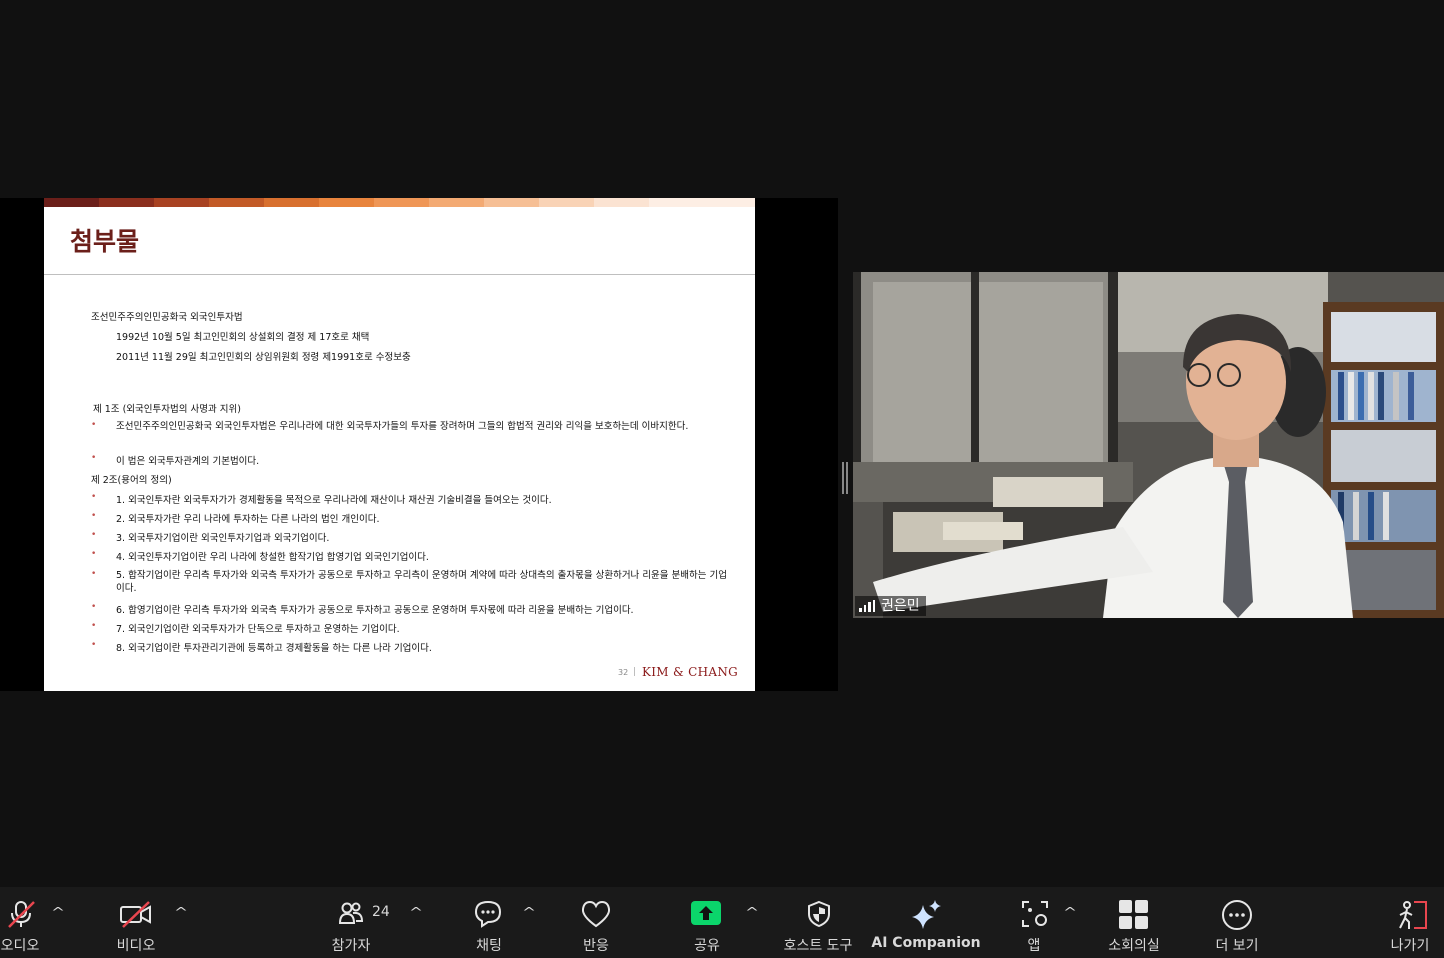  What do you see at coordinates (706, 913) in the screenshot?
I see `share-screen-icon` at bounding box center [706, 913].